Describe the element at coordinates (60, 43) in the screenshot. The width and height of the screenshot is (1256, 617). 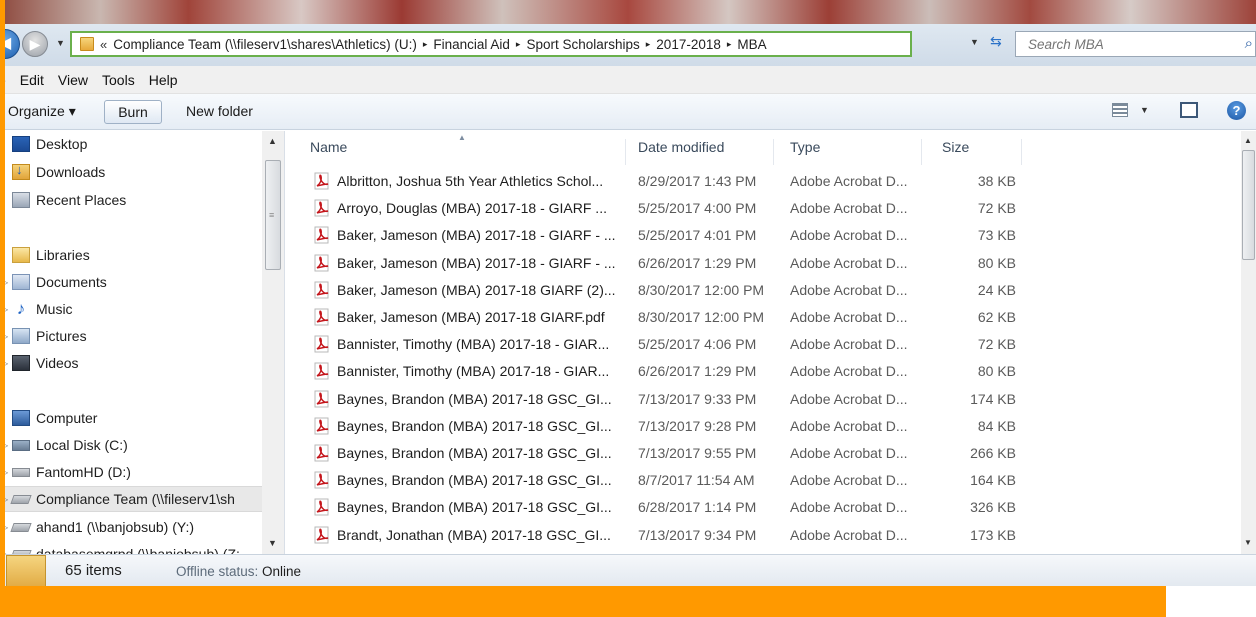
I see `recent-pages-dropdown: ▼` at that location.